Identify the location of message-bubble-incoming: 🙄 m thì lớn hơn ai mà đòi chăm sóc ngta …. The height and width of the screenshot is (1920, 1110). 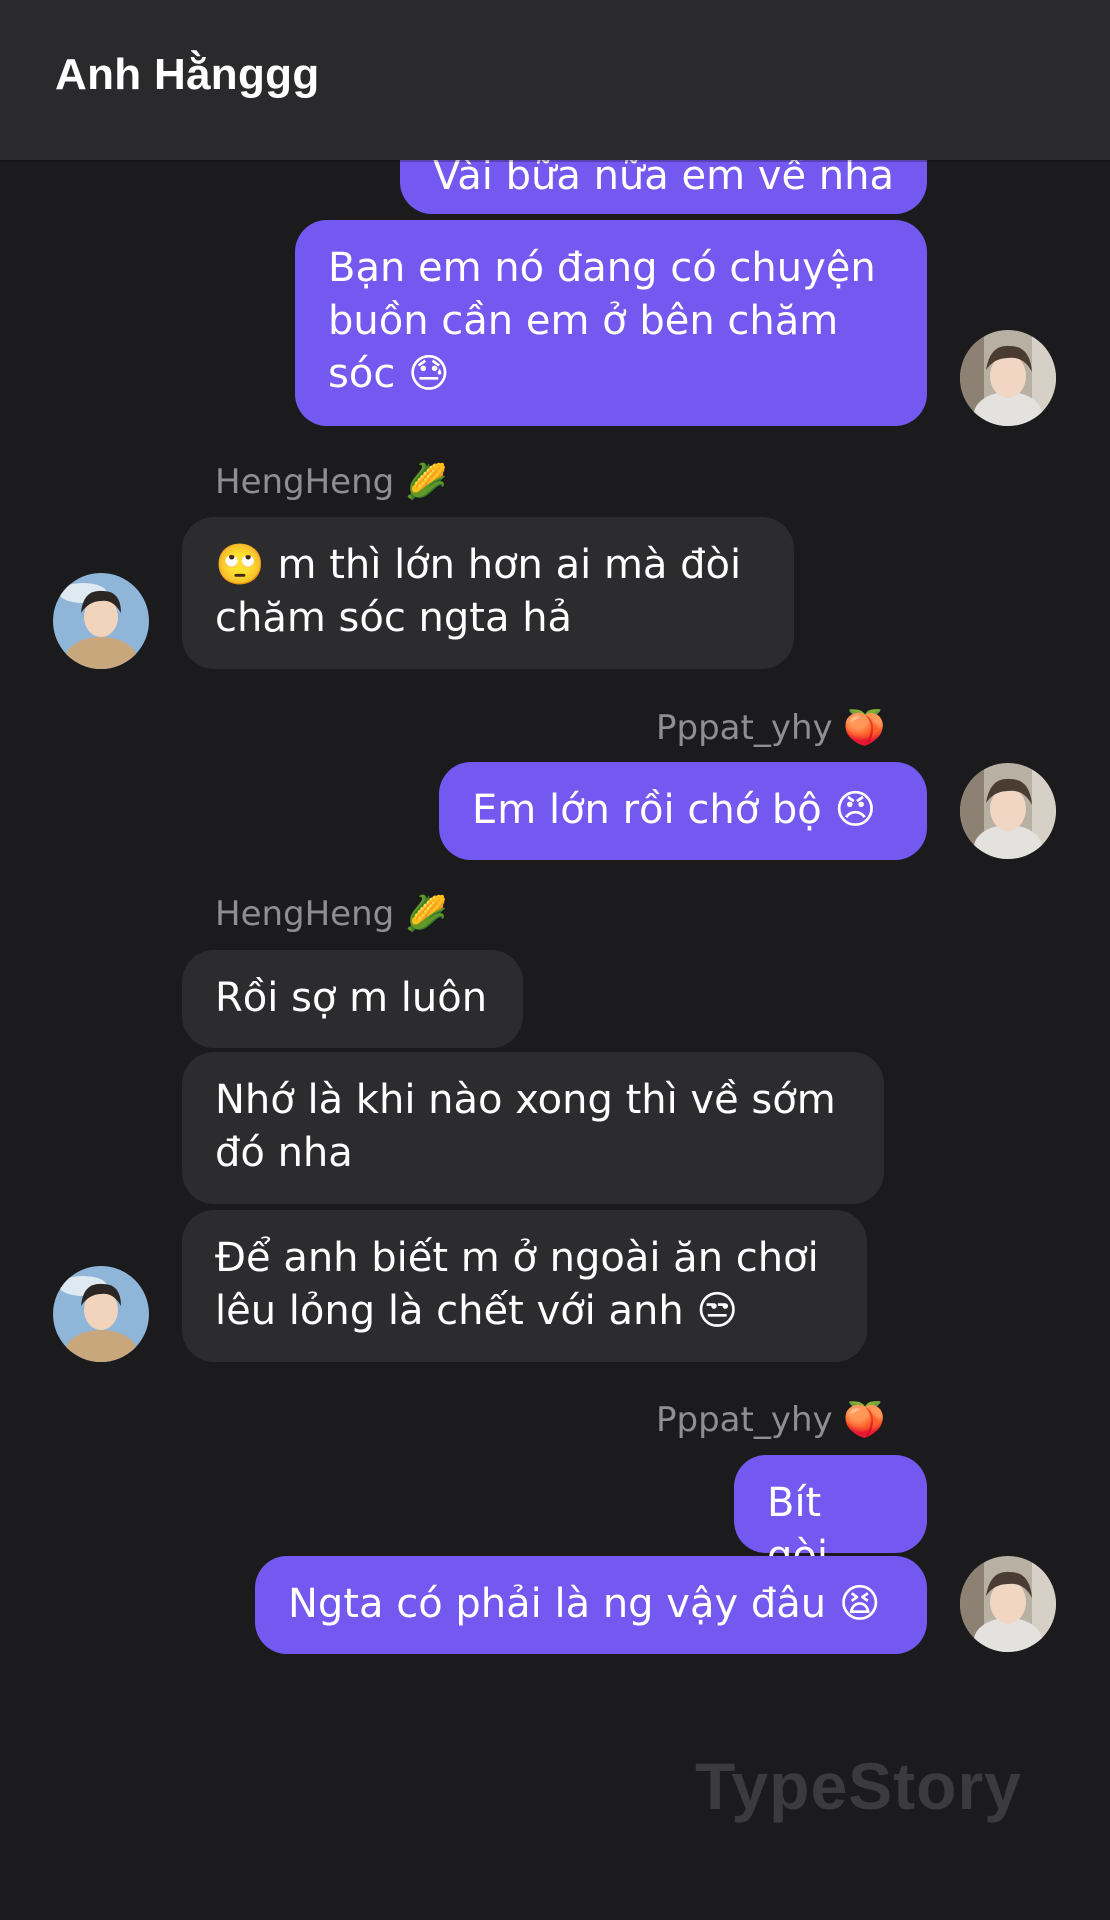
(488, 593).